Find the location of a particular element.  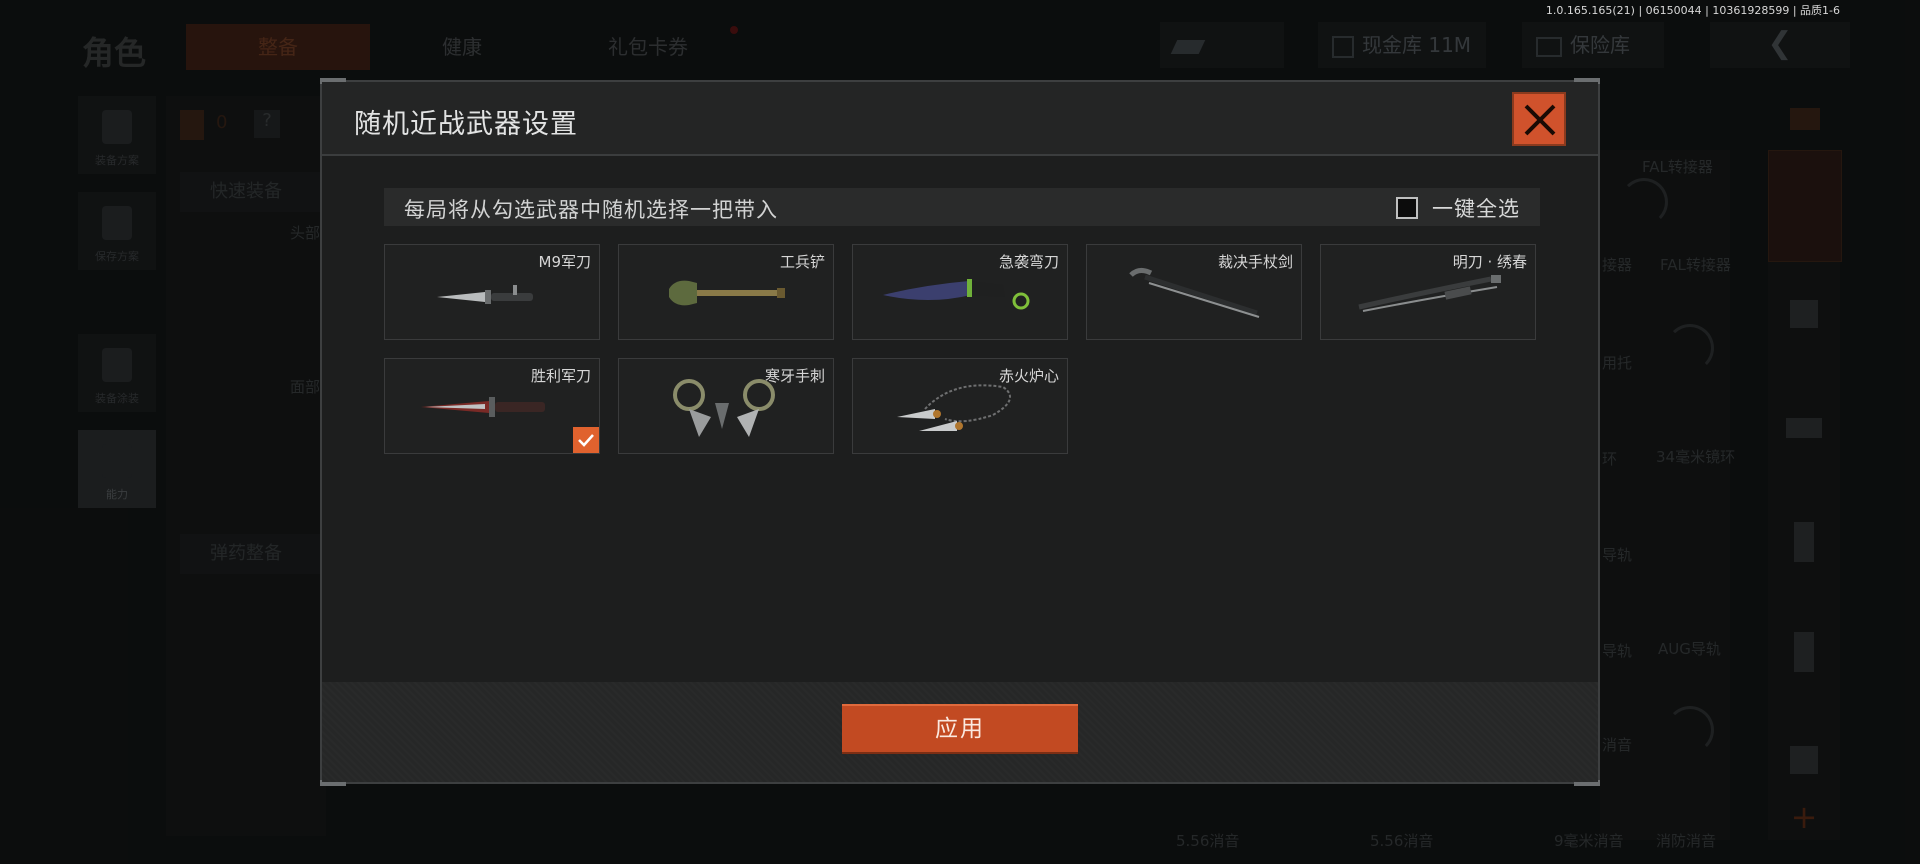

weapon-card-rope-dart: 赤火炉心 is located at coordinates (960, 406).